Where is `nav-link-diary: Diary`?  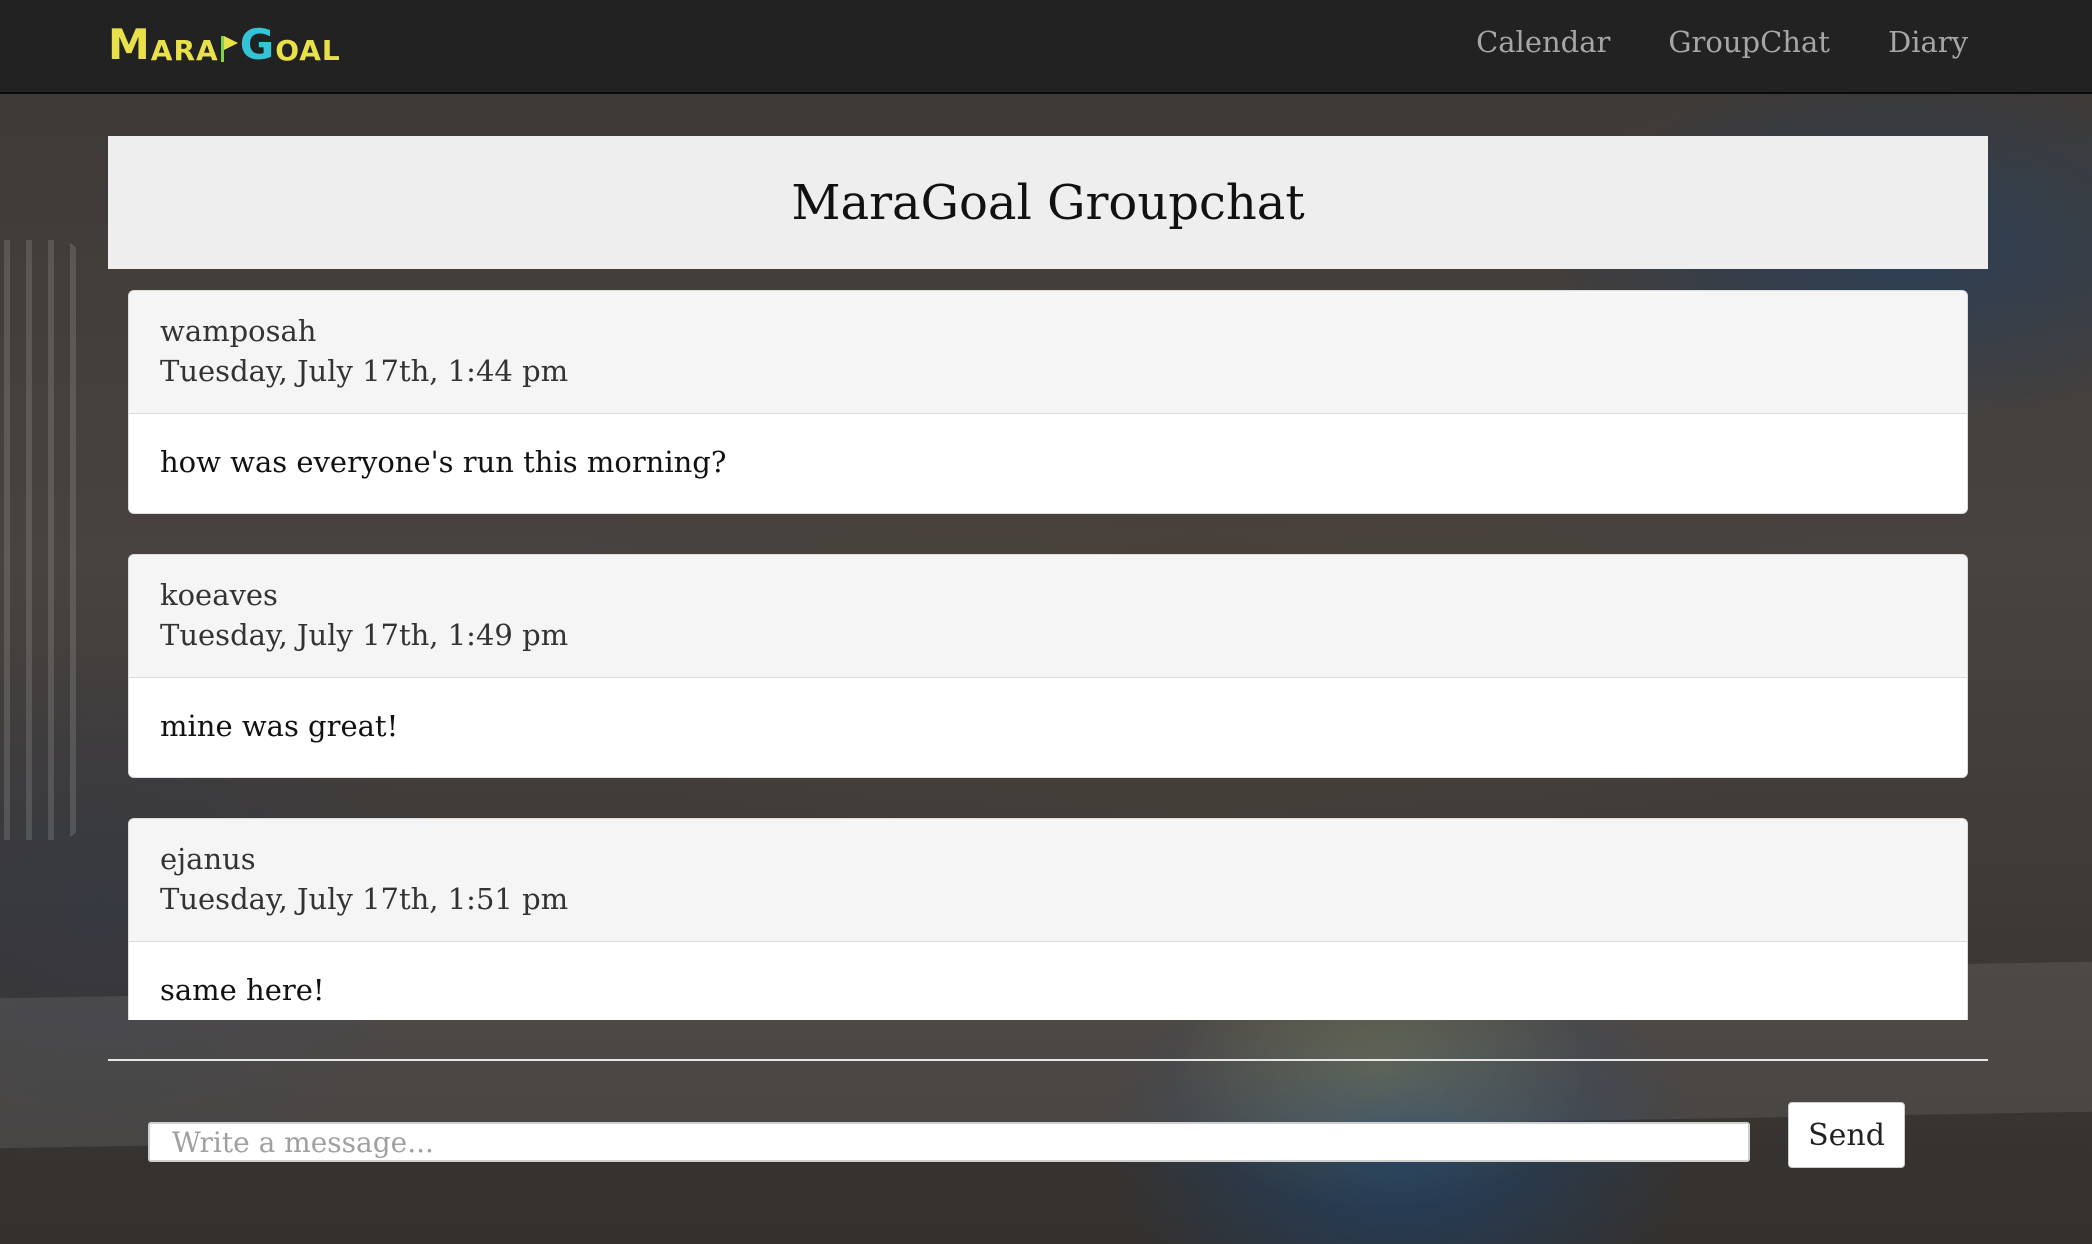
nav-link-diary: Diary is located at coordinates (1928, 42).